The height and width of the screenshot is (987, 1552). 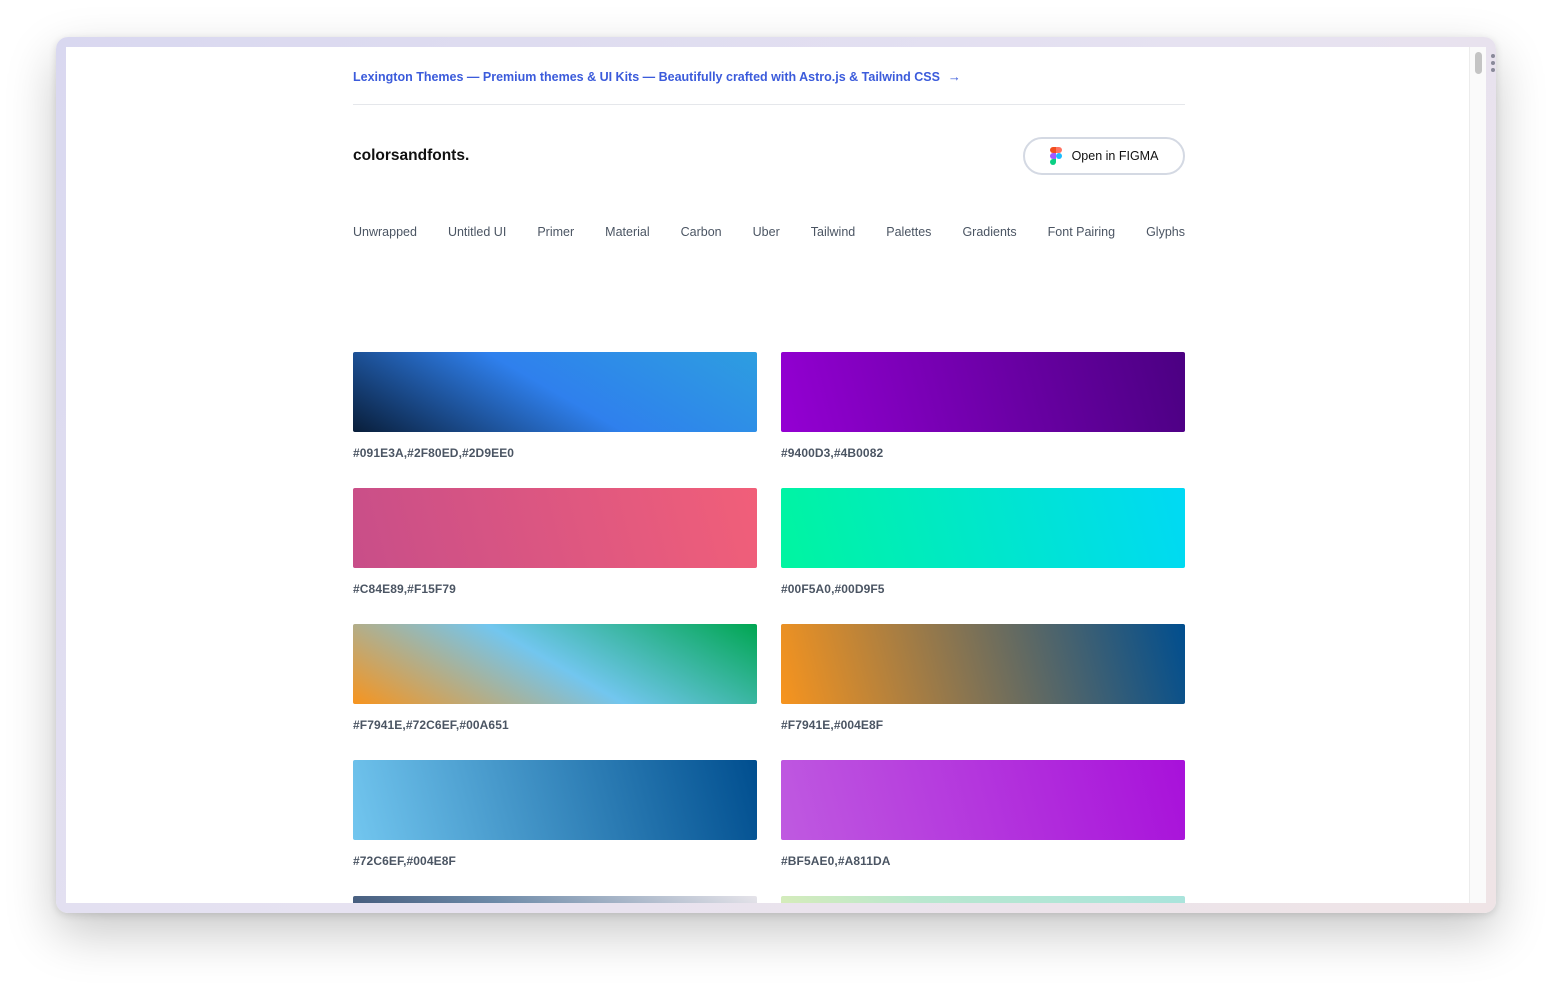 I want to click on gradient-card: #C84E89,#F15F79, so click(x=555, y=542).